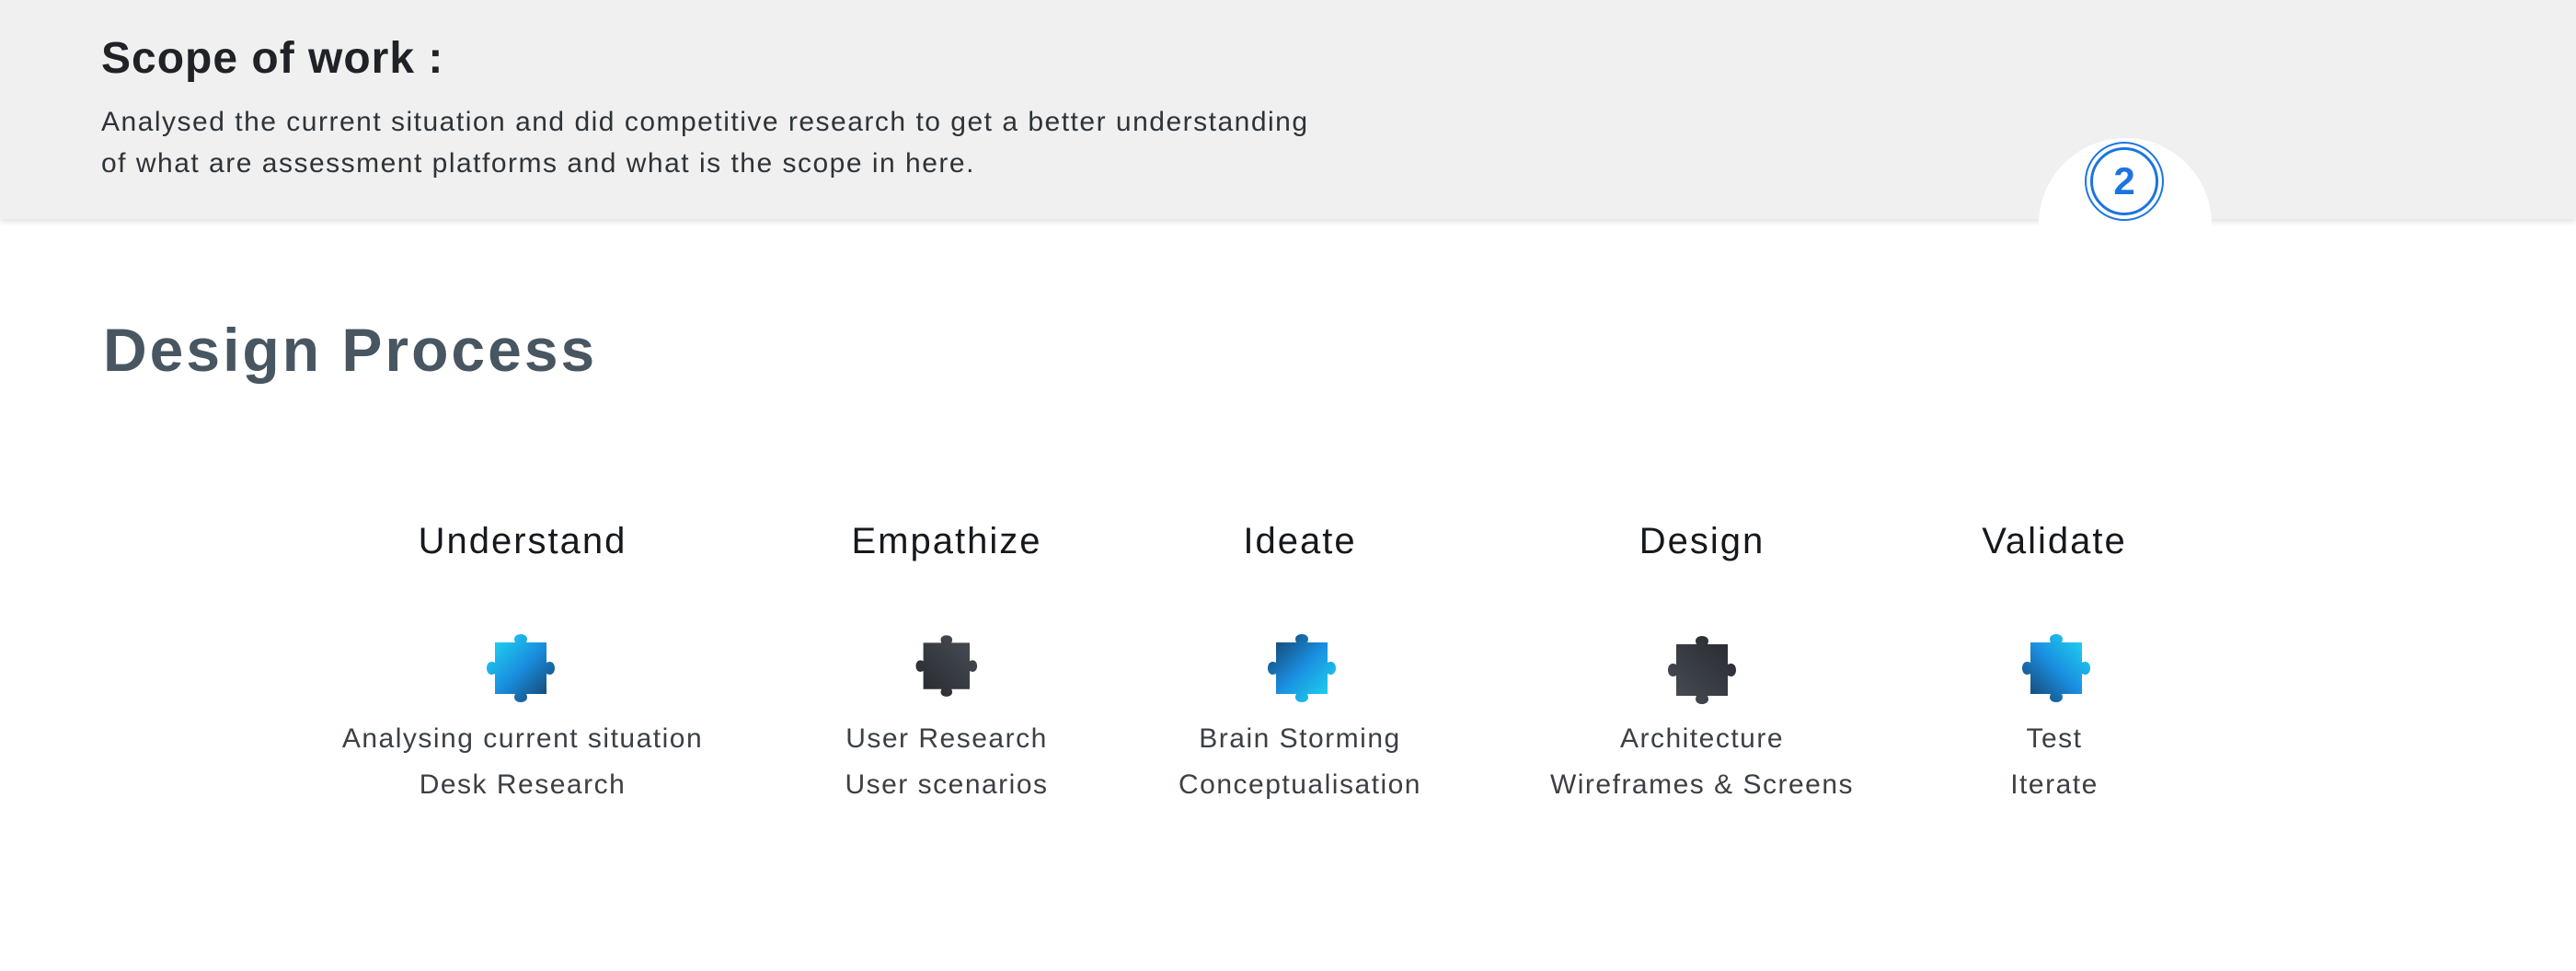 The width and height of the screenshot is (2576, 971). I want to click on step-validate: Validate Test Iterate, so click(2054, 657).